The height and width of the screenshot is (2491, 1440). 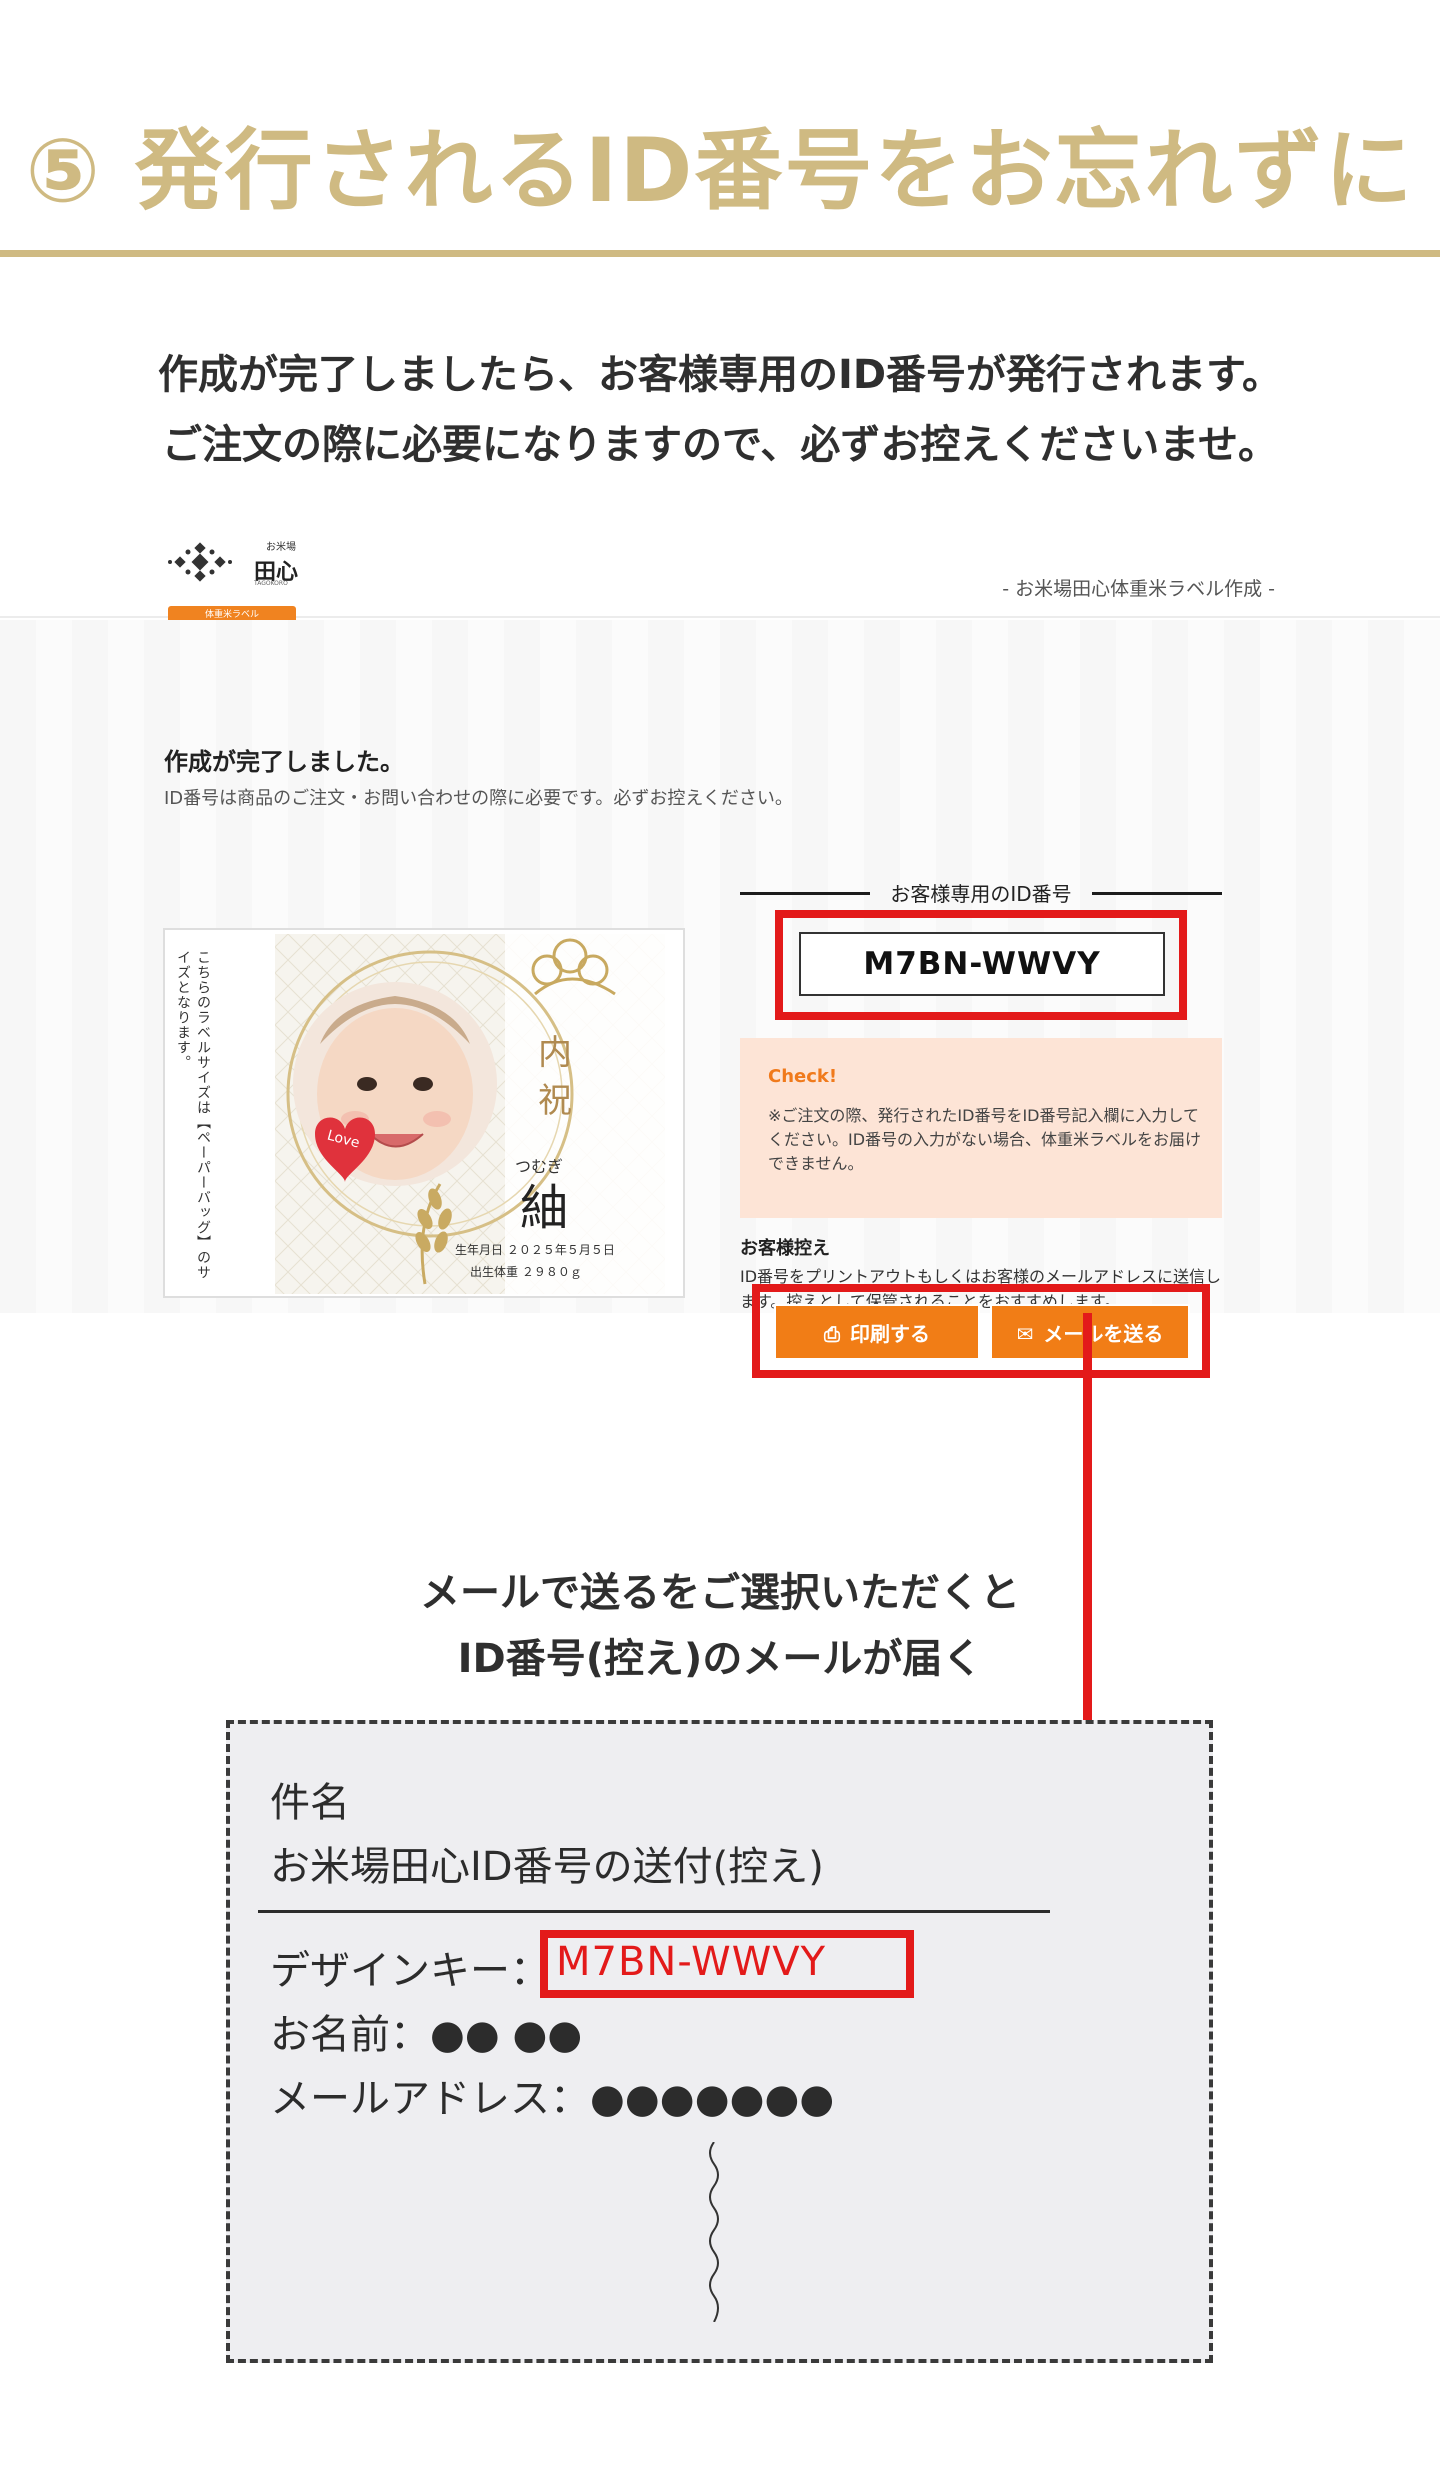 I want to click on id-number: M7BN-WWVY, so click(x=982, y=964).